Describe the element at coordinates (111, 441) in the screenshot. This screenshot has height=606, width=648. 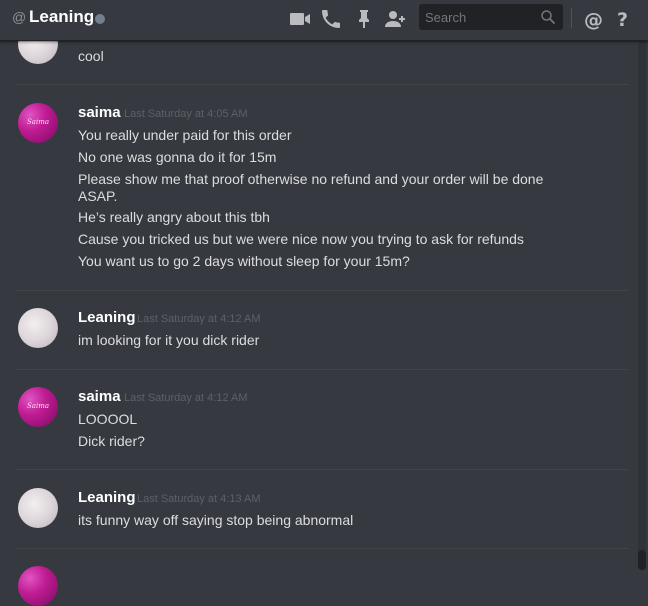
I see `message-text: Dick rider?` at that location.